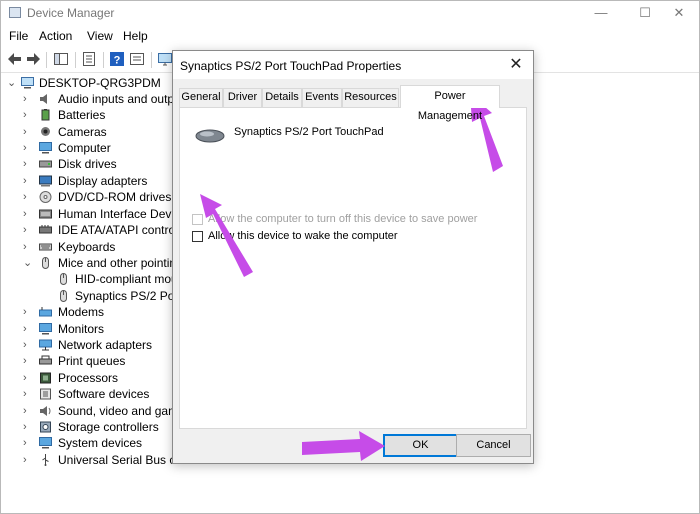  What do you see at coordinates (45, 411) in the screenshot?
I see `sound-icon` at bounding box center [45, 411].